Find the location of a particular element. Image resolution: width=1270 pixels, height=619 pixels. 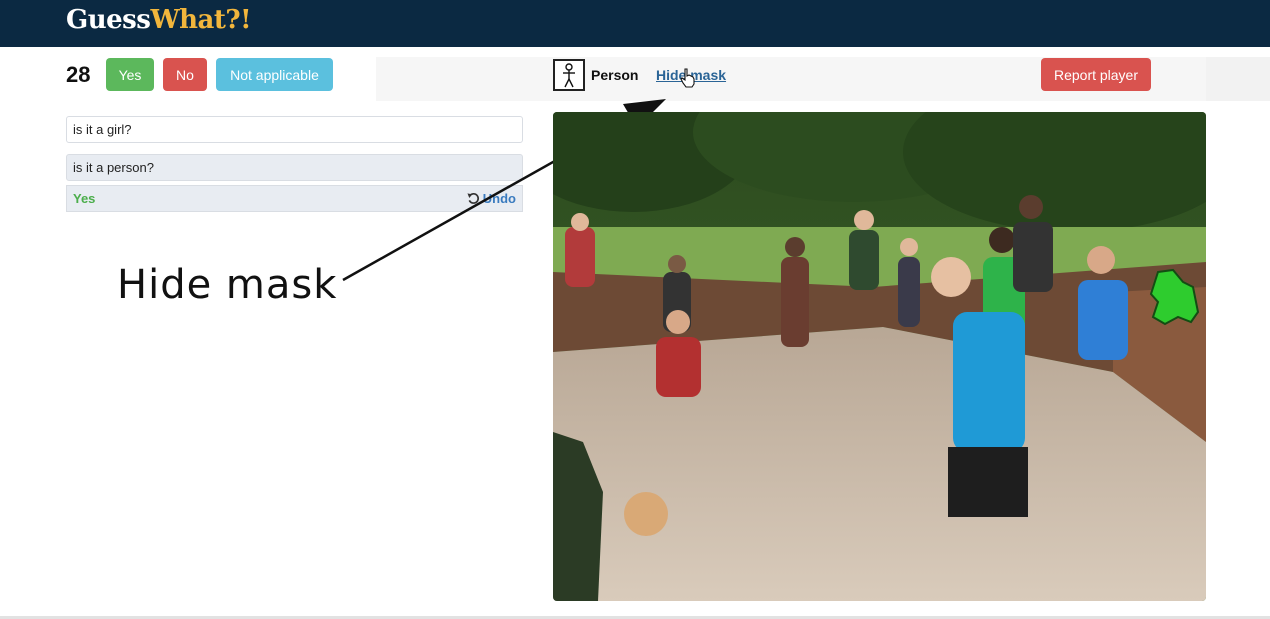

answer-label: Yes is located at coordinates (84, 198).